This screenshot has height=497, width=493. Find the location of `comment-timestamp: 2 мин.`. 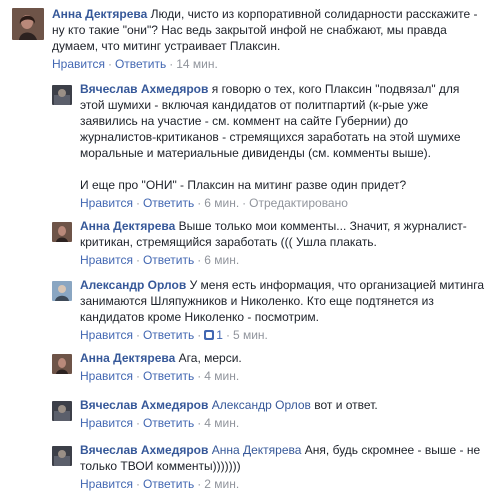

comment-timestamp: 2 мин. is located at coordinates (221, 484).